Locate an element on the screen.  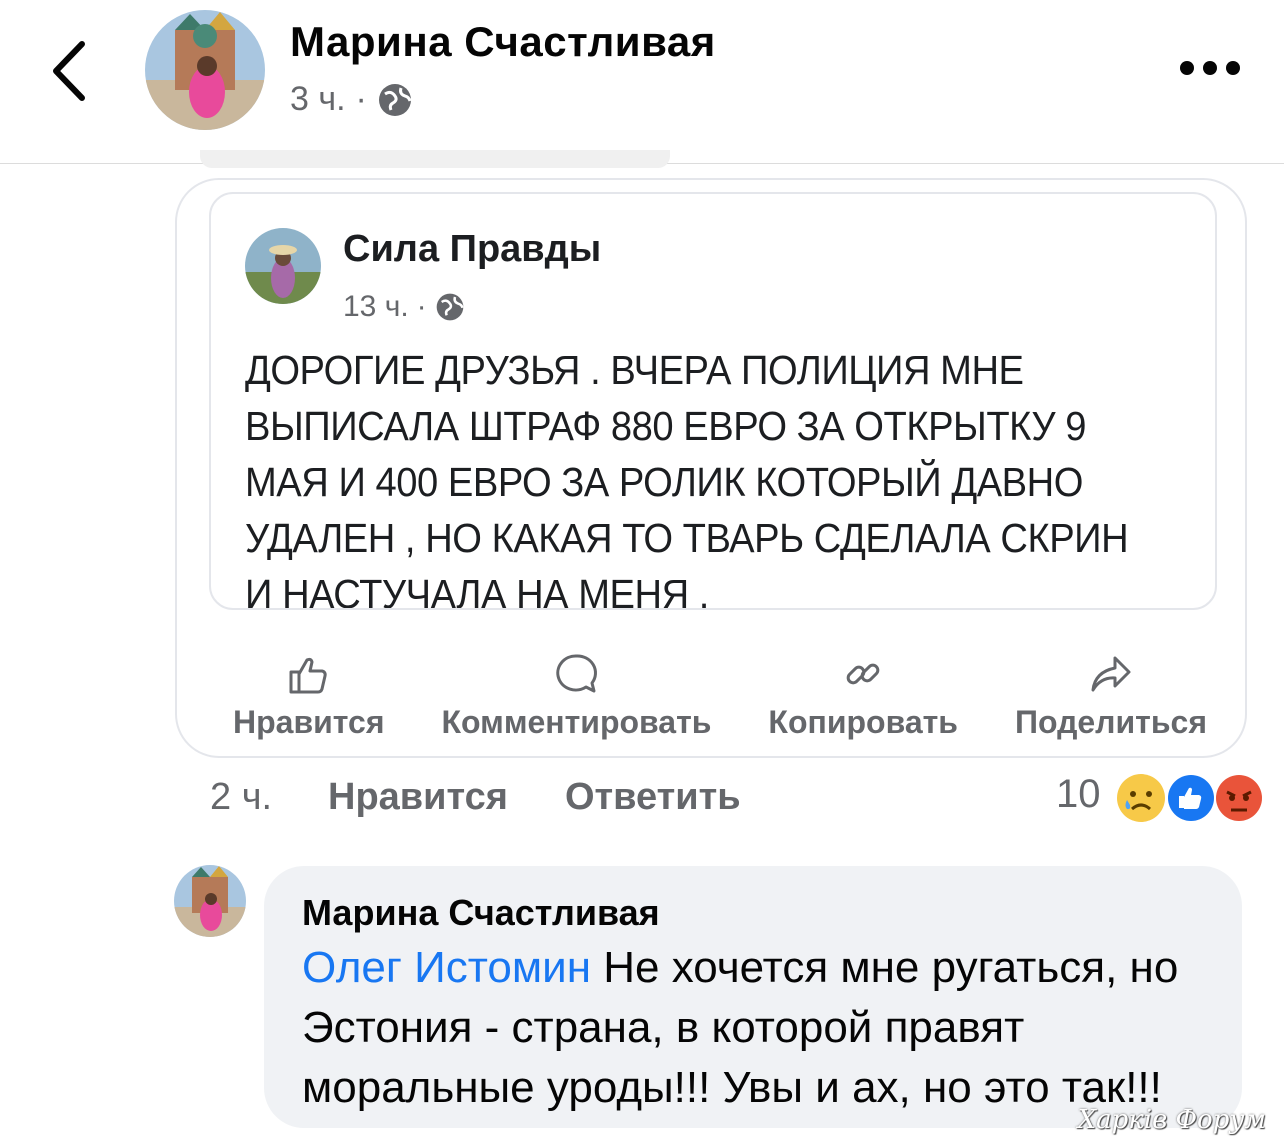
comment-reply-button: Ответить is located at coordinates (653, 797).